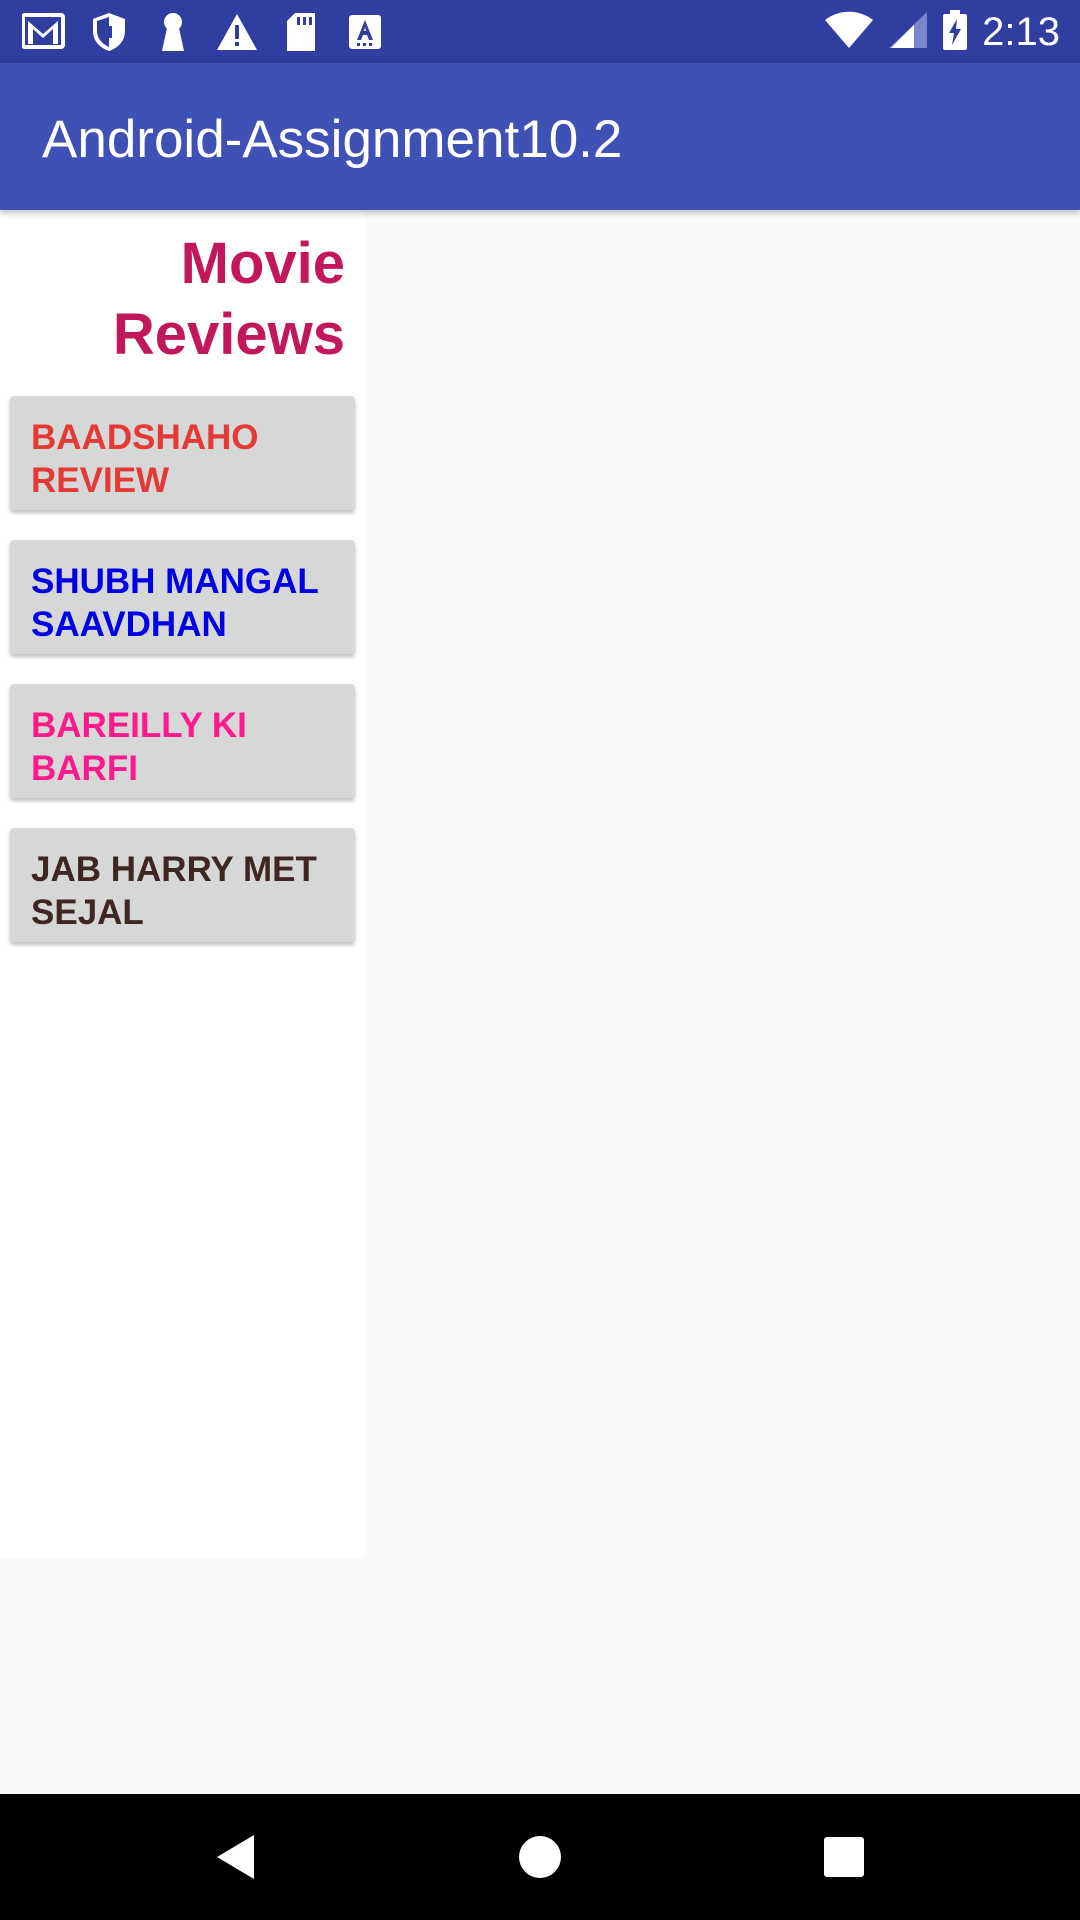  I want to click on movie-button-baadshaho: BAADSHAHO REVIEW, so click(182, 453).